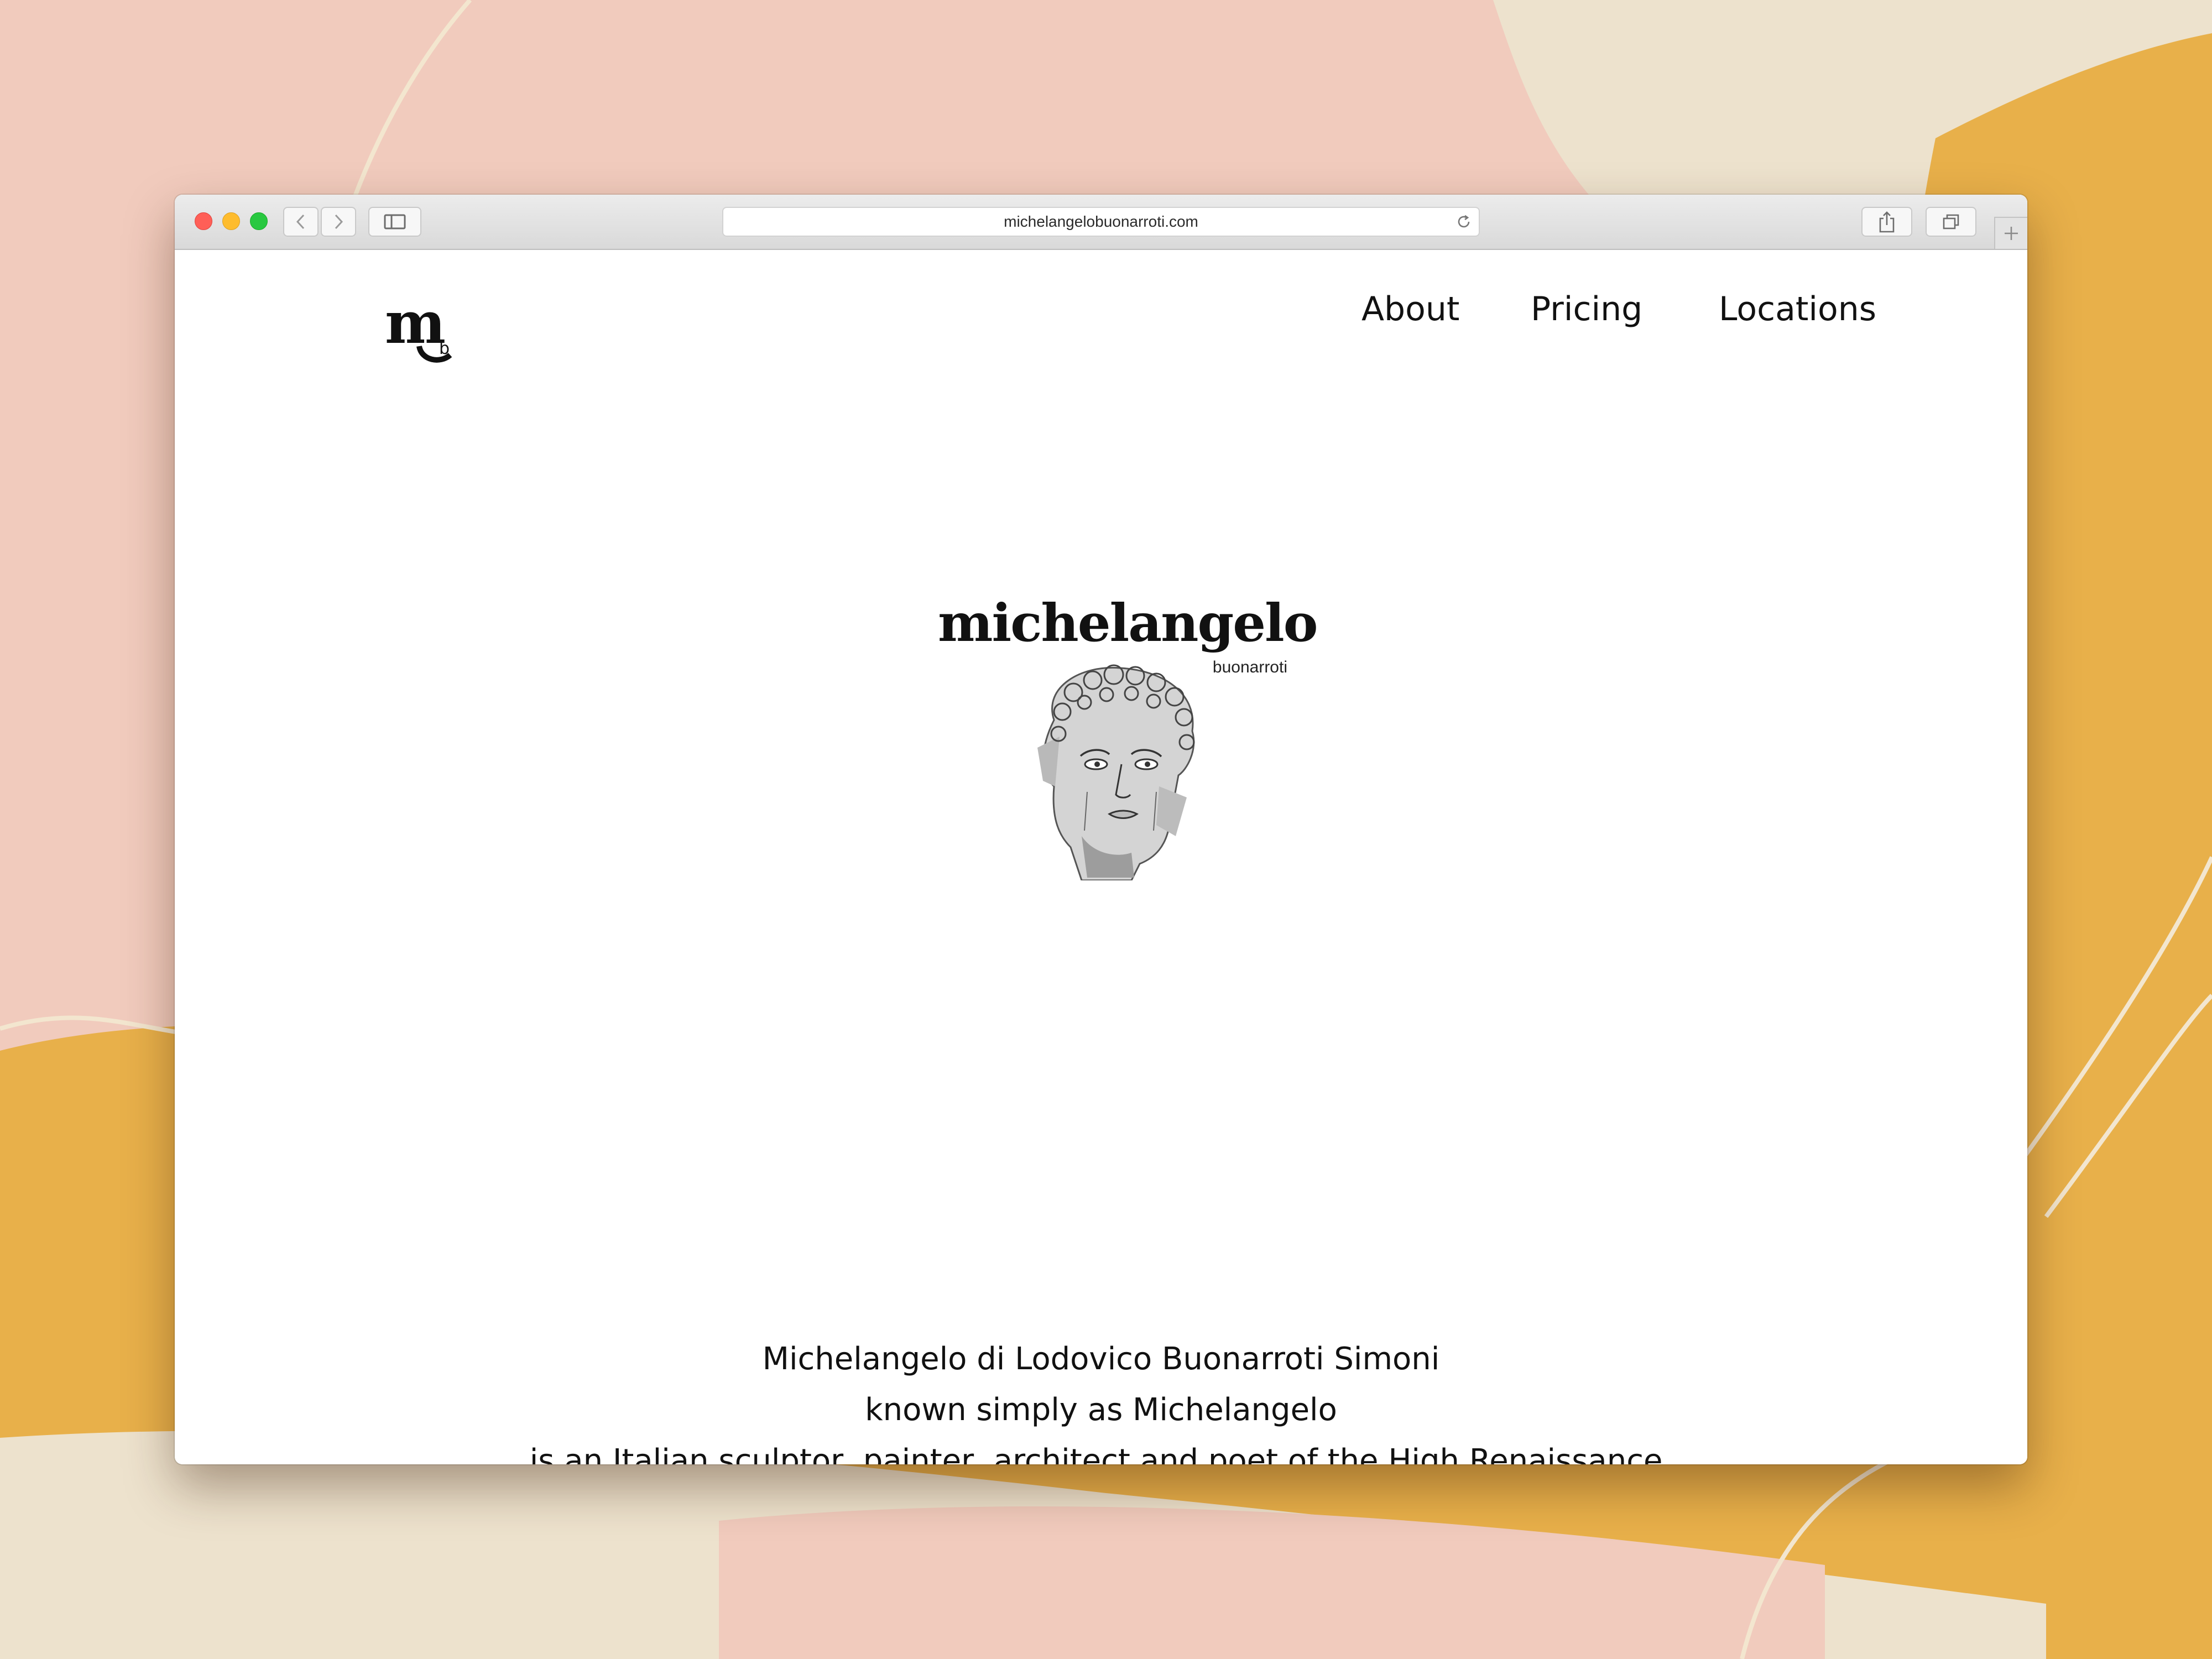  I want to click on logo-letter: m, so click(416, 329).